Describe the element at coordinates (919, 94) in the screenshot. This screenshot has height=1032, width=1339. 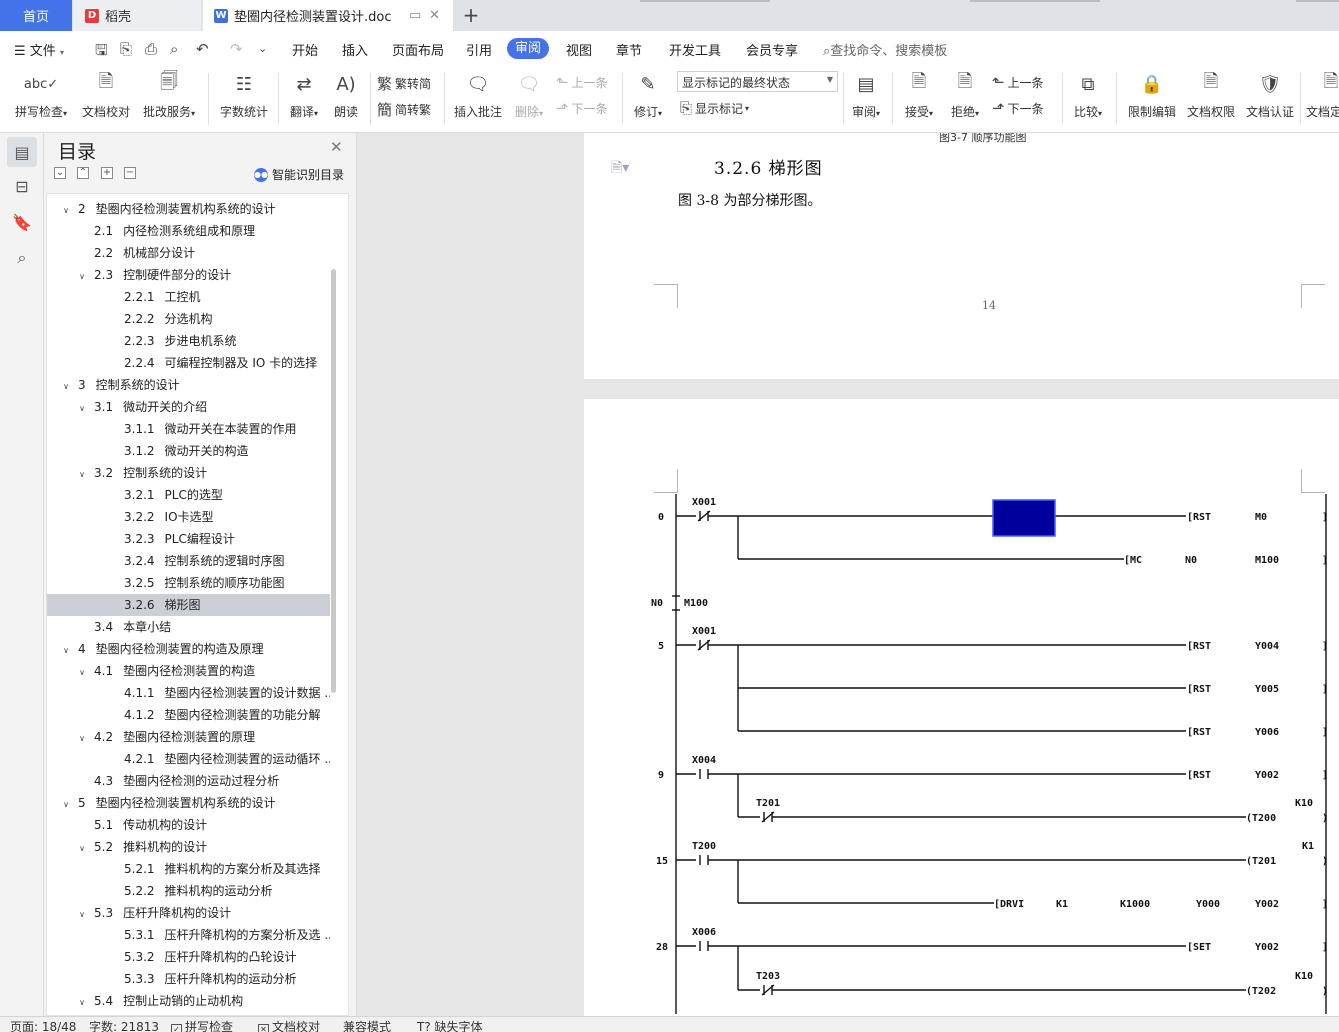
I see `accept-button: 🗎 接受▾` at that location.